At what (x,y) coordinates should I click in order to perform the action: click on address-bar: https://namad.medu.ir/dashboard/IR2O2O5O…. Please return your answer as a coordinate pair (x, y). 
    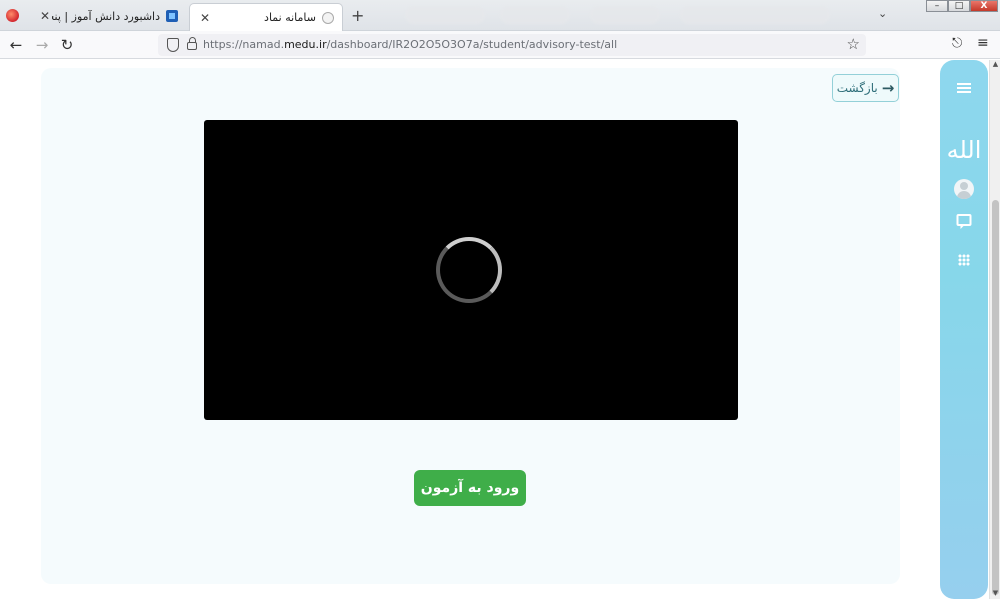
    Looking at the image, I should click on (512, 45).